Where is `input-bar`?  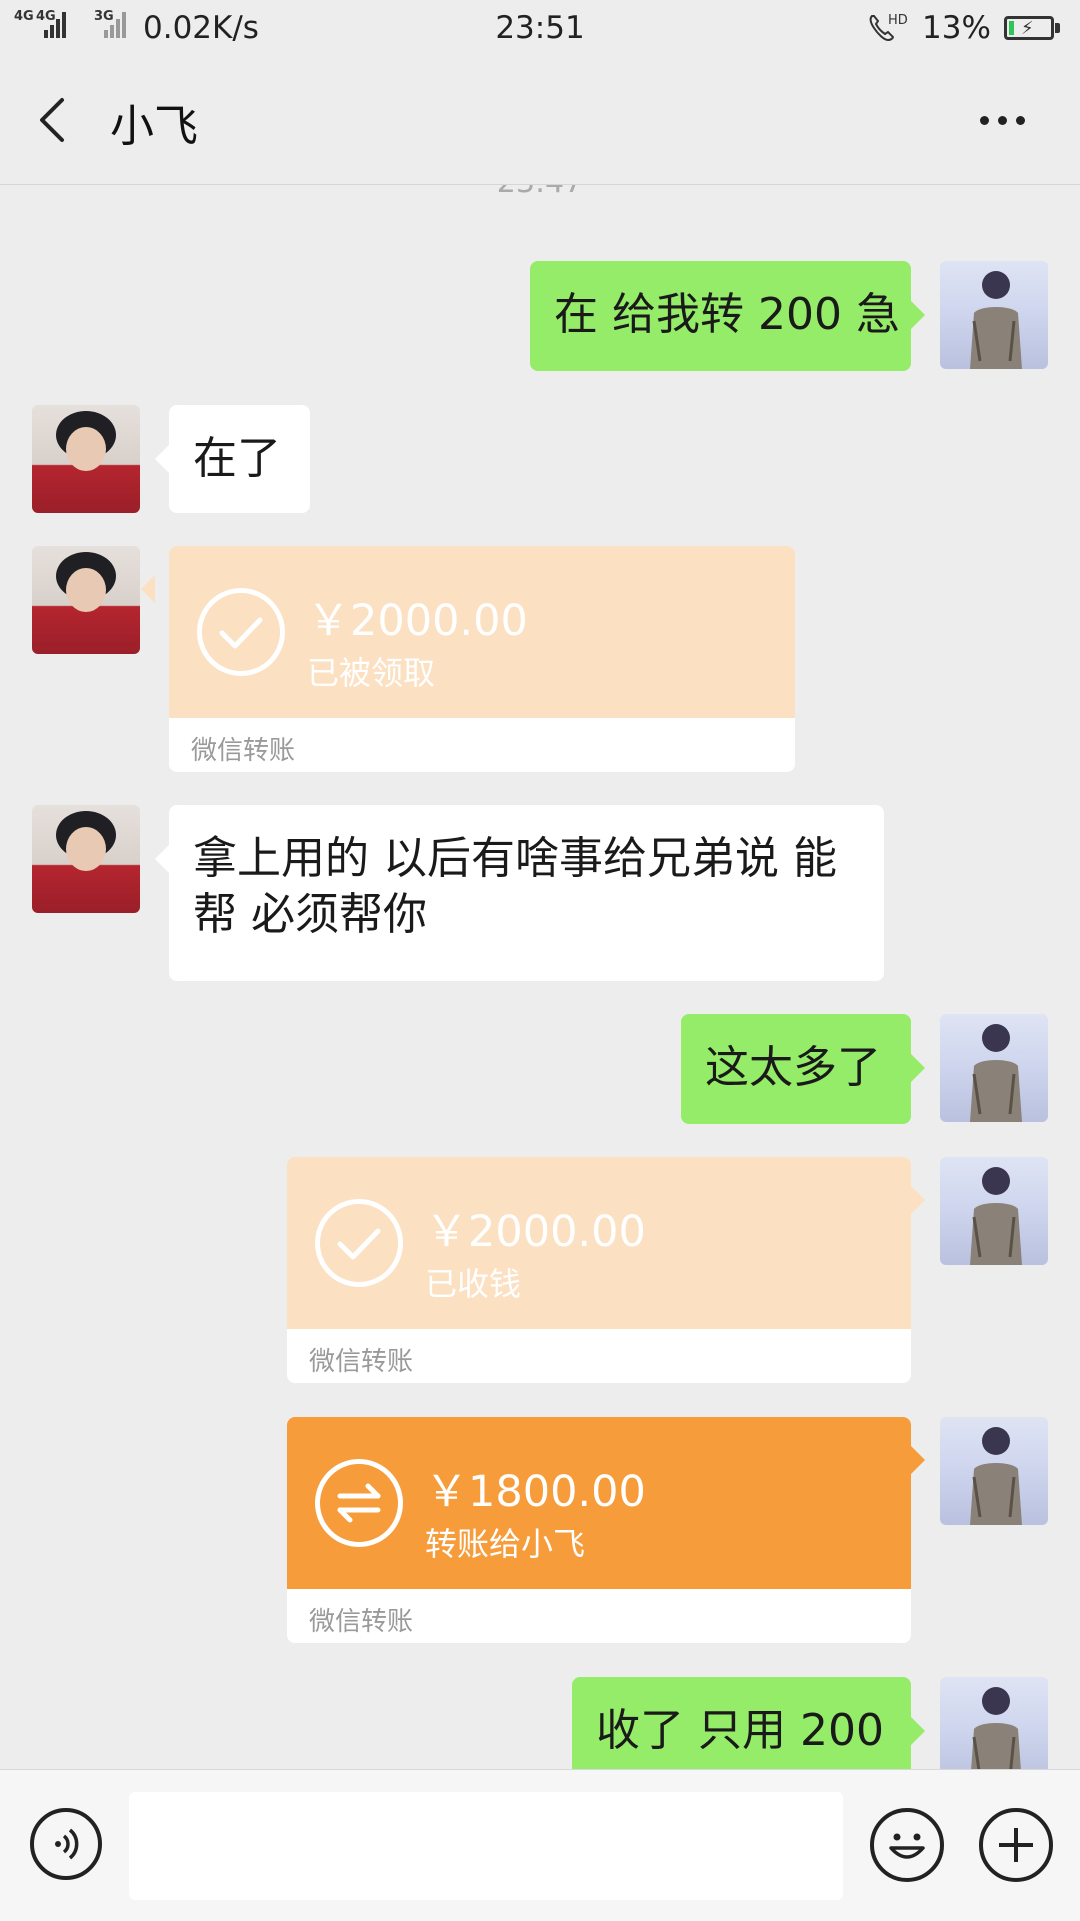
input-bar is located at coordinates (540, 1845).